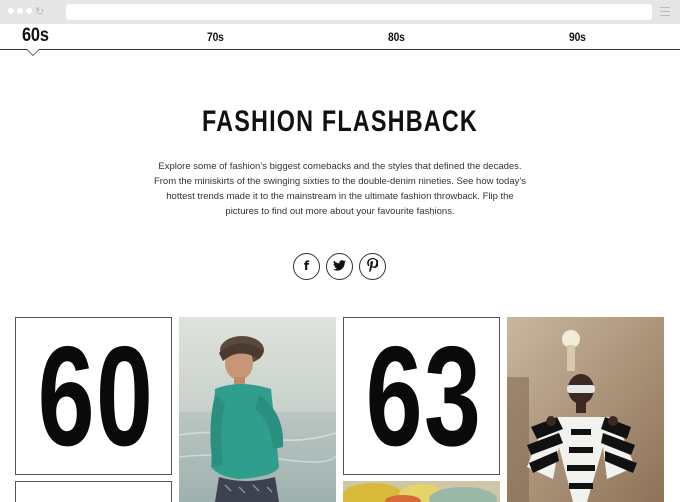 This screenshot has height=502, width=680. I want to click on decade-tab-90s: 90s, so click(577, 37).